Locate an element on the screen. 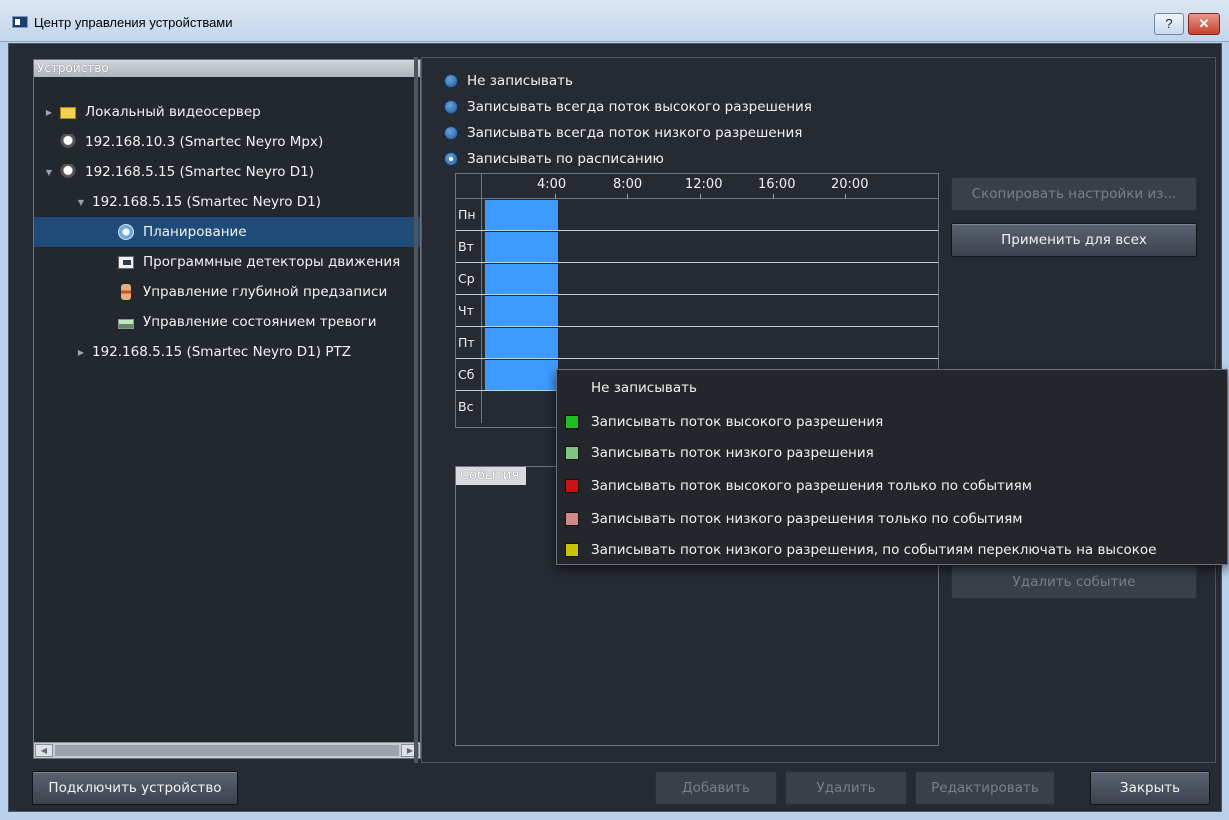 This screenshot has height=820, width=1229. day-label: Пн is located at coordinates (469, 214).